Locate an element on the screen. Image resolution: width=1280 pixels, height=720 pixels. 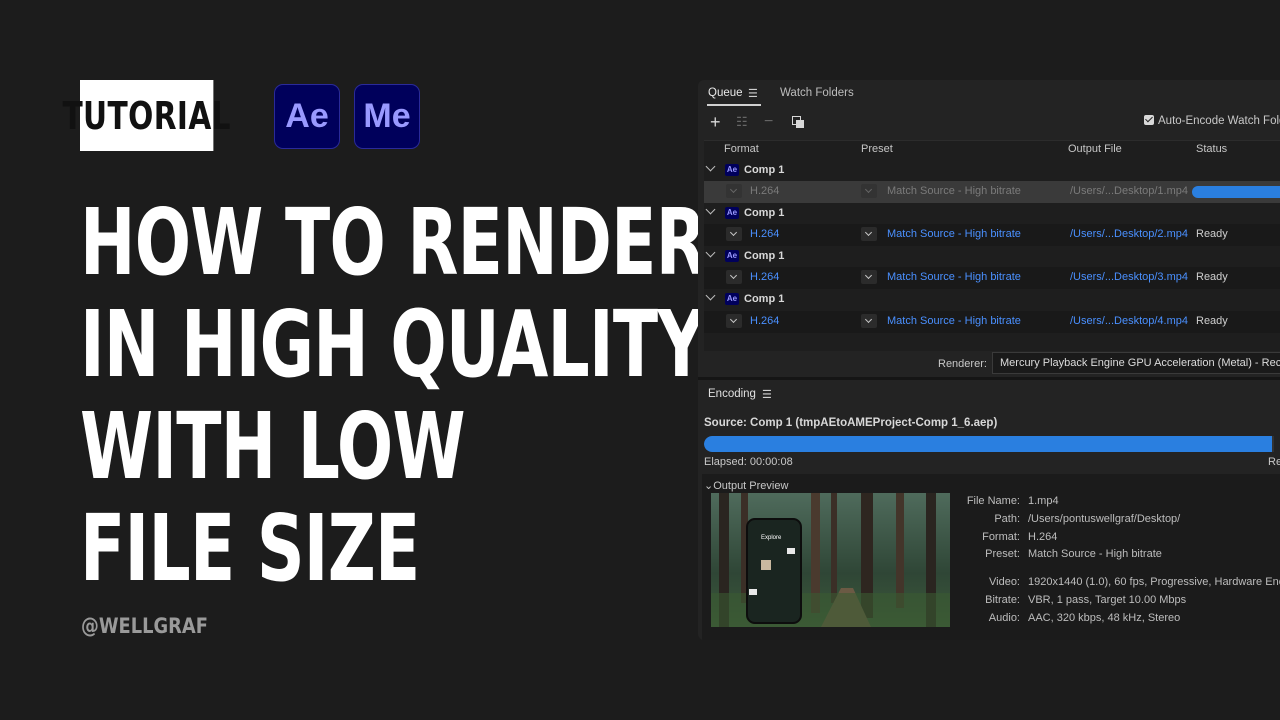
auto-encode-label: Auto-Encode Watch Folde is located at coordinates (1219, 121).